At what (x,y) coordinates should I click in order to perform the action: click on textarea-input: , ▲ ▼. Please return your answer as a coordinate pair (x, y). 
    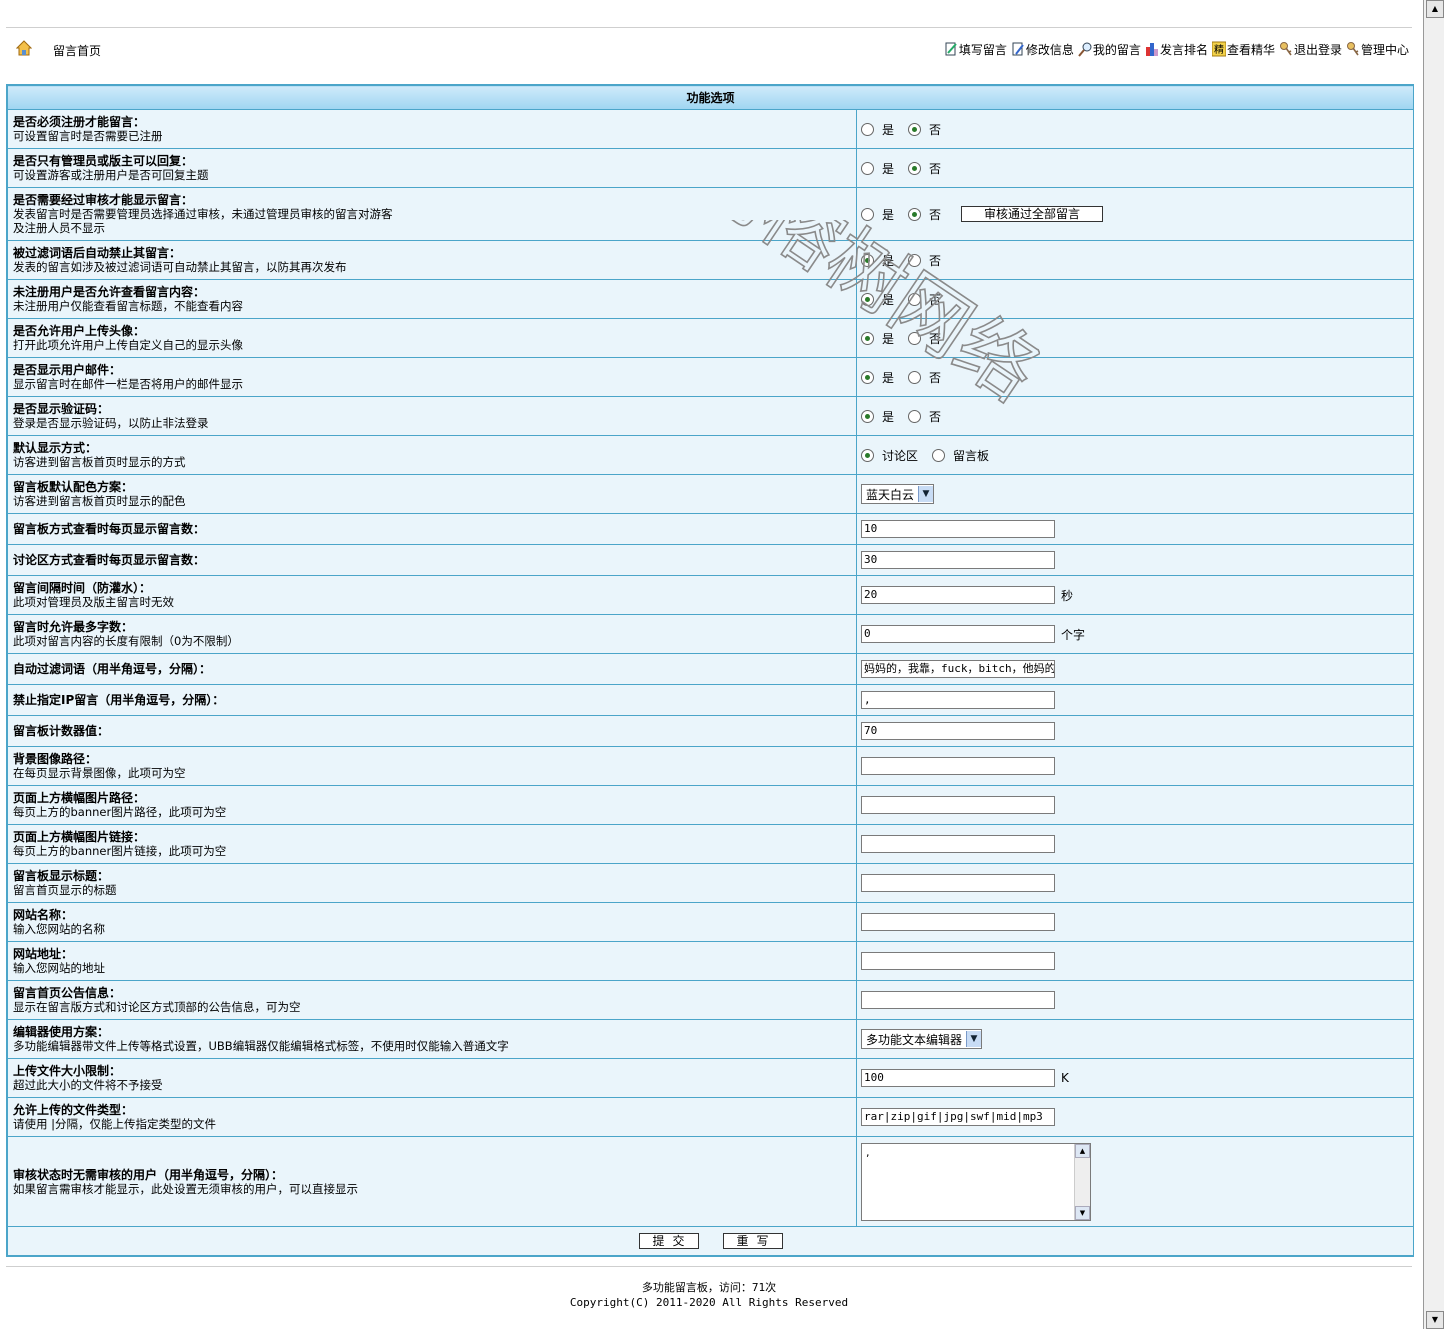
    Looking at the image, I should click on (976, 1181).